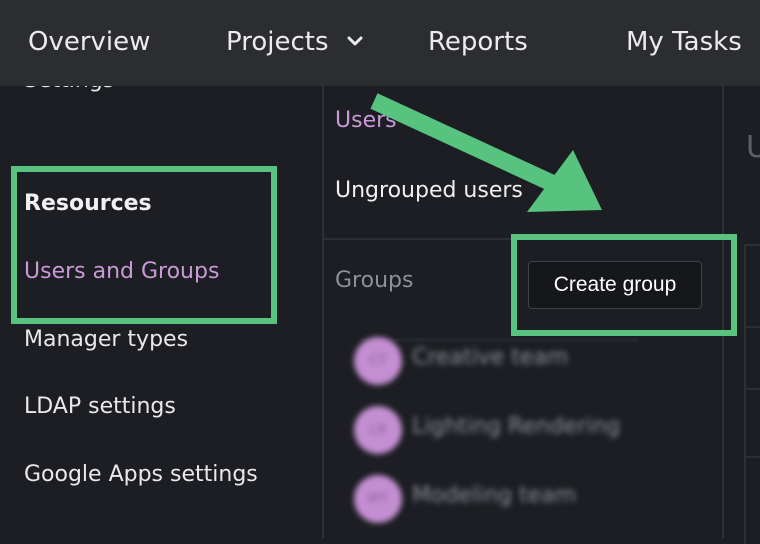  I want to click on group-name: Lighting Rendering, so click(516, 426).